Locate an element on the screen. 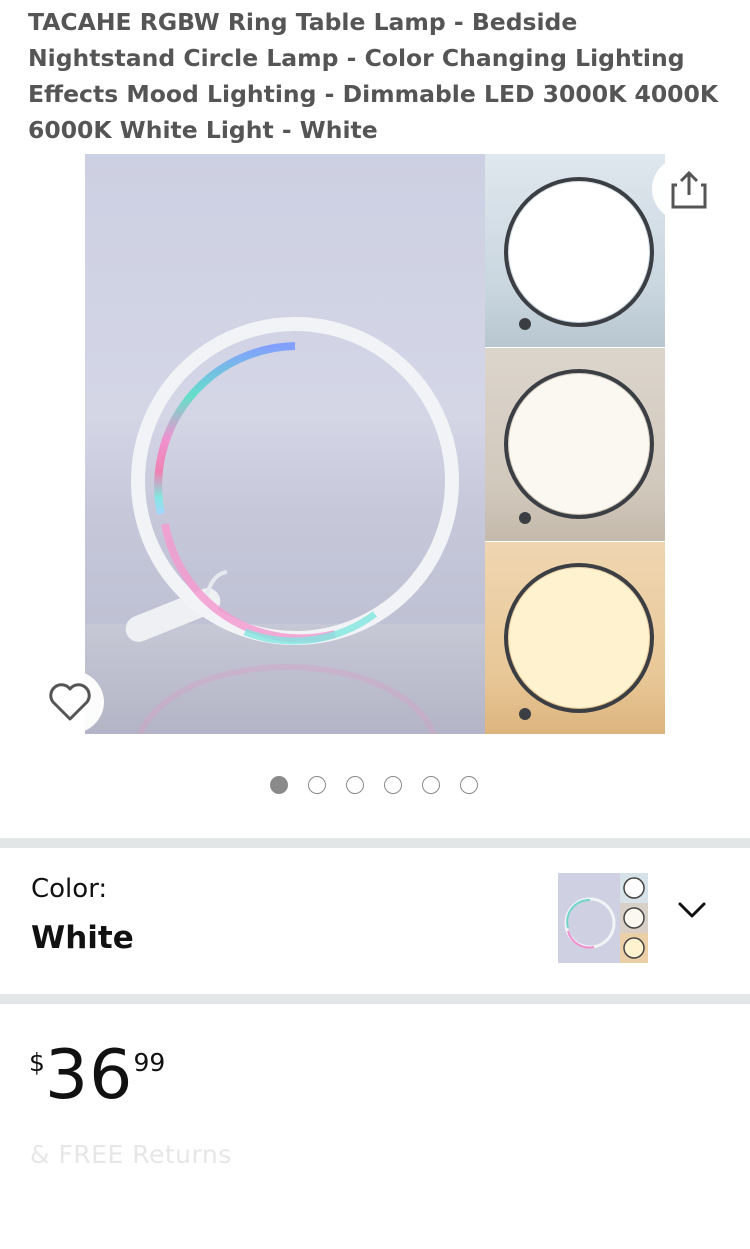 This screenshot has height=1249, width=750. neutral-light-panel is located at coordinates (575, 444).